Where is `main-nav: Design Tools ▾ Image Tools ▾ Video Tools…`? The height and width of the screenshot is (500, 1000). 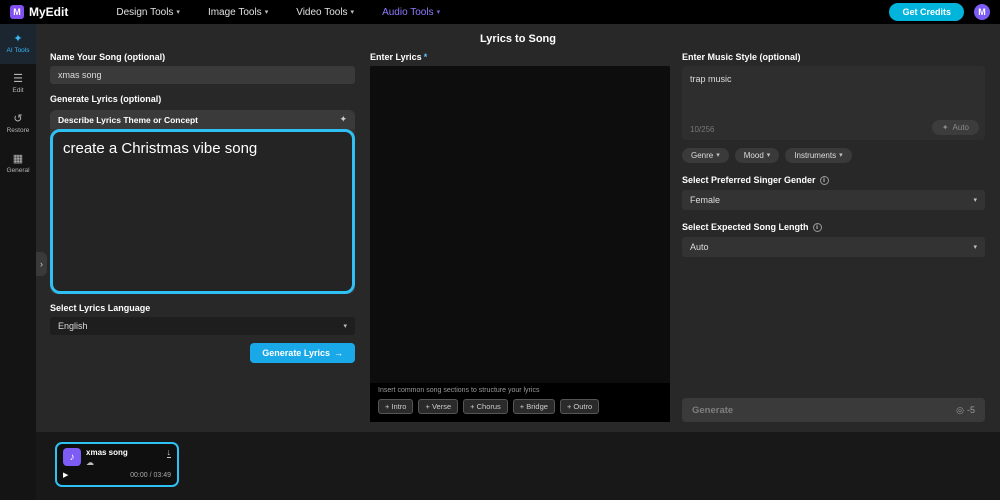 main-nav: Design Tools ▾ Image Tools ▾ Video Tools… is located at coordinates (278, 12).